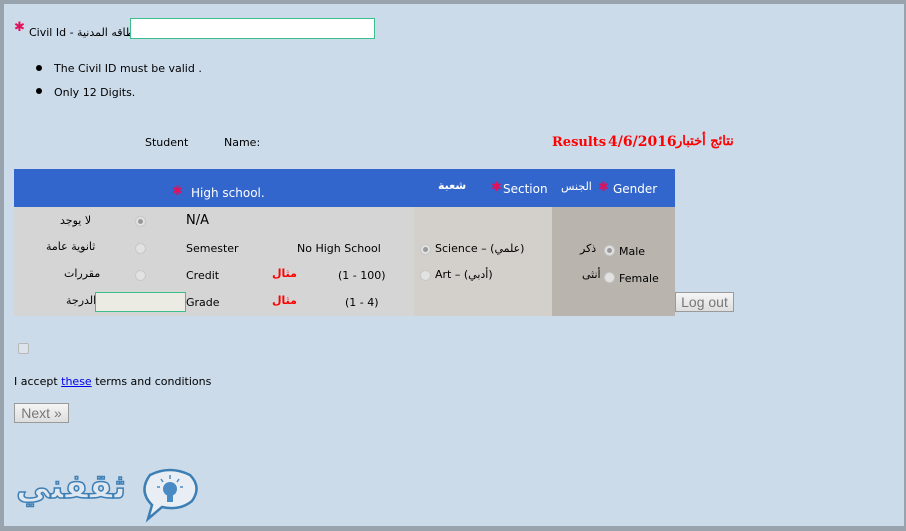  Describe the element at coordinates (197, 220) in the screenshot. I see `high-school-option: N/A` at that location.